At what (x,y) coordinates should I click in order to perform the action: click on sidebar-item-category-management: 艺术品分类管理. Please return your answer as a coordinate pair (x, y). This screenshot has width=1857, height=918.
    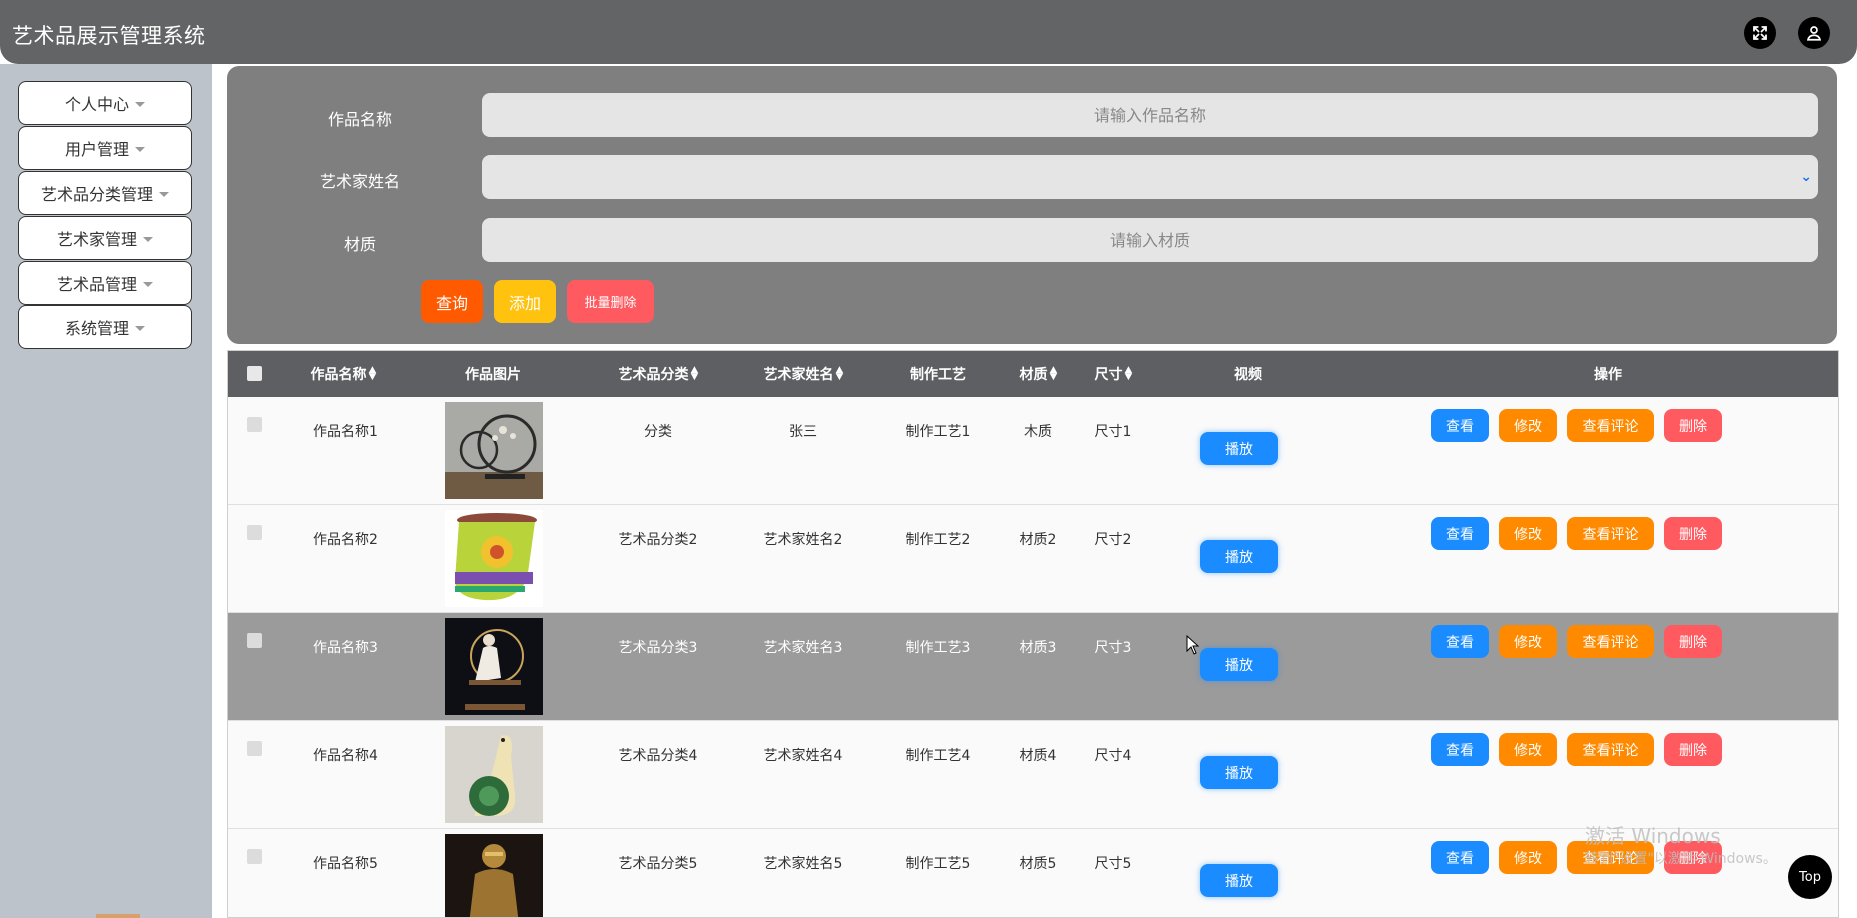
    Looking at the image, I should click on (105, 193).